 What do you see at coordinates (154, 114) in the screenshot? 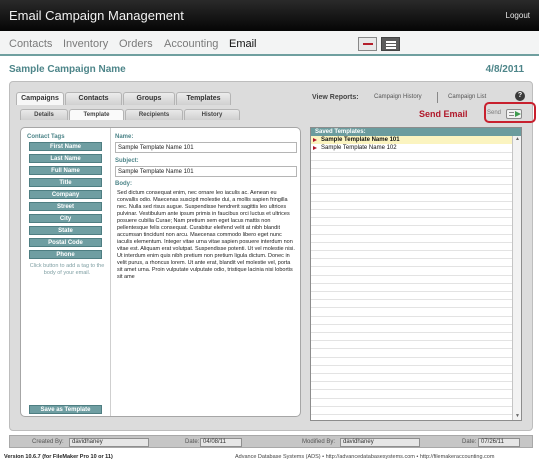
I see `subtab-recipients: Recipients` at bounding box center [154, 114].